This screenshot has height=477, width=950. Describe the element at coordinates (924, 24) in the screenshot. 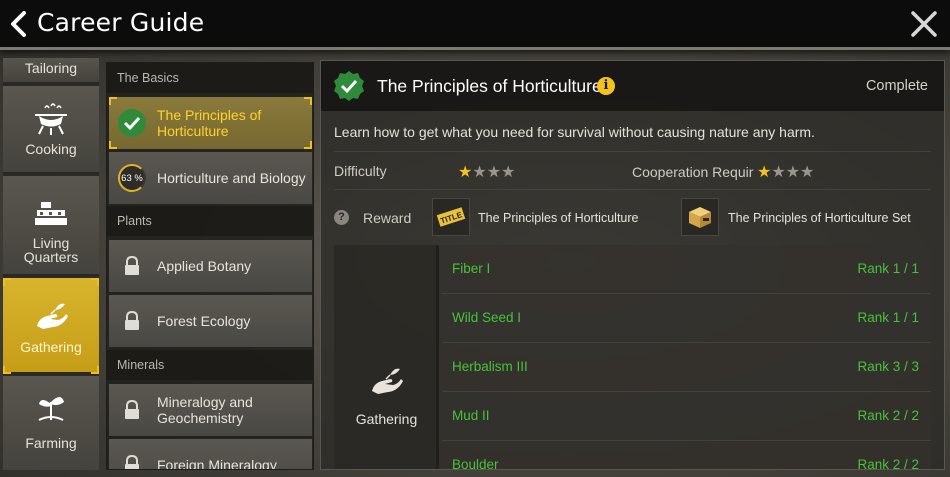

I see `close-icon` at that location.